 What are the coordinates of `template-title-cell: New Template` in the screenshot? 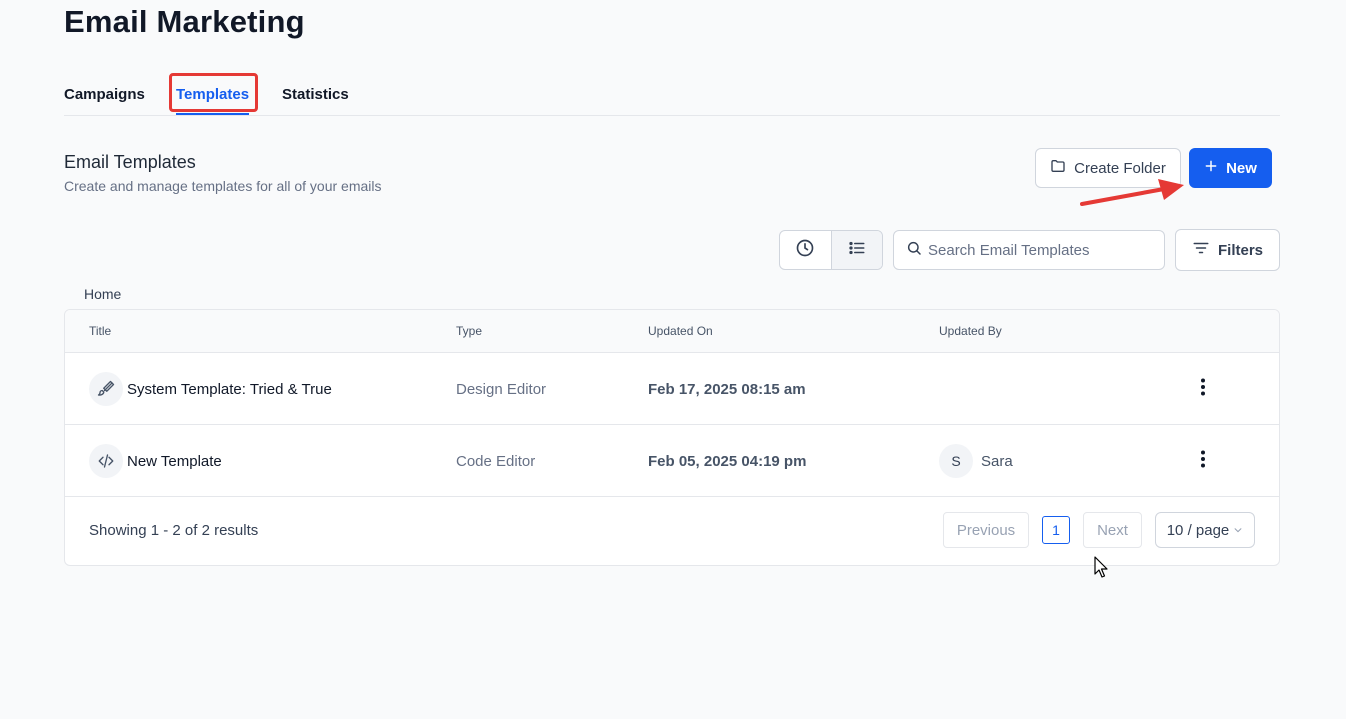 It's located at (155, 461).